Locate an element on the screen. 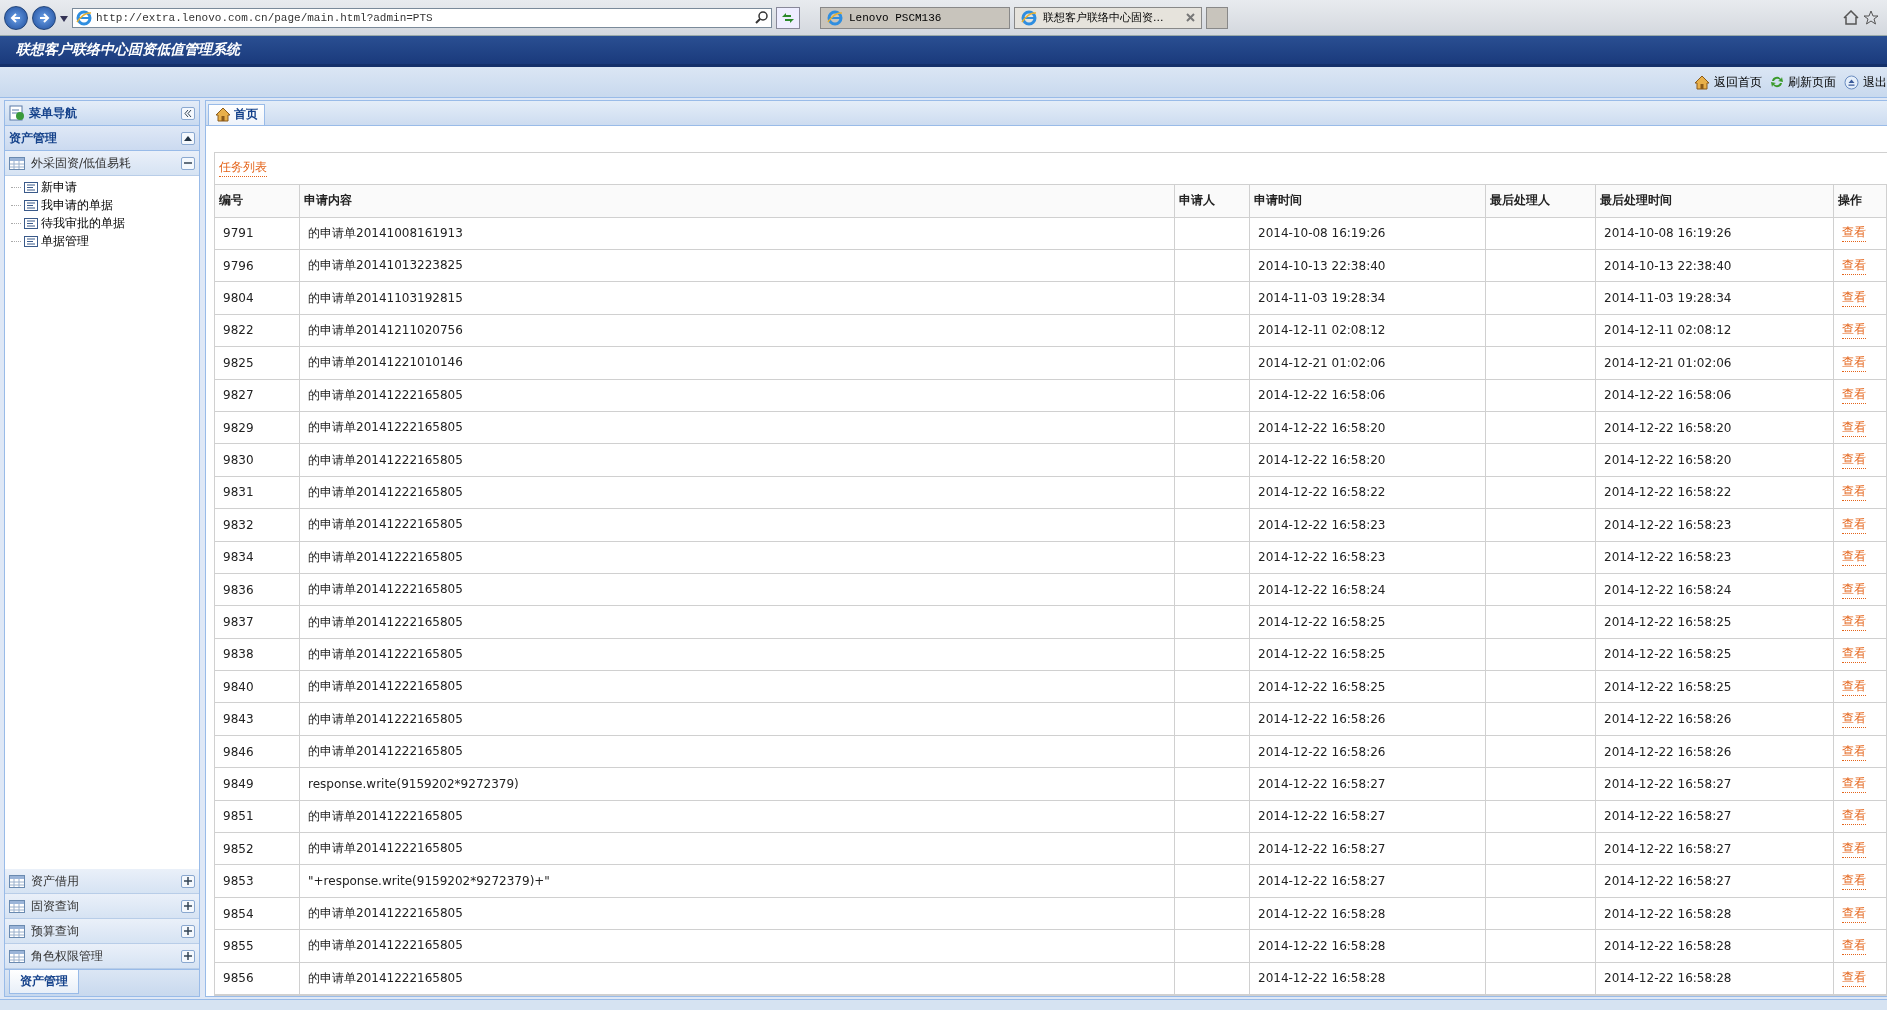  panel-tab: 资产管理 is located at coordinates (44, 982).